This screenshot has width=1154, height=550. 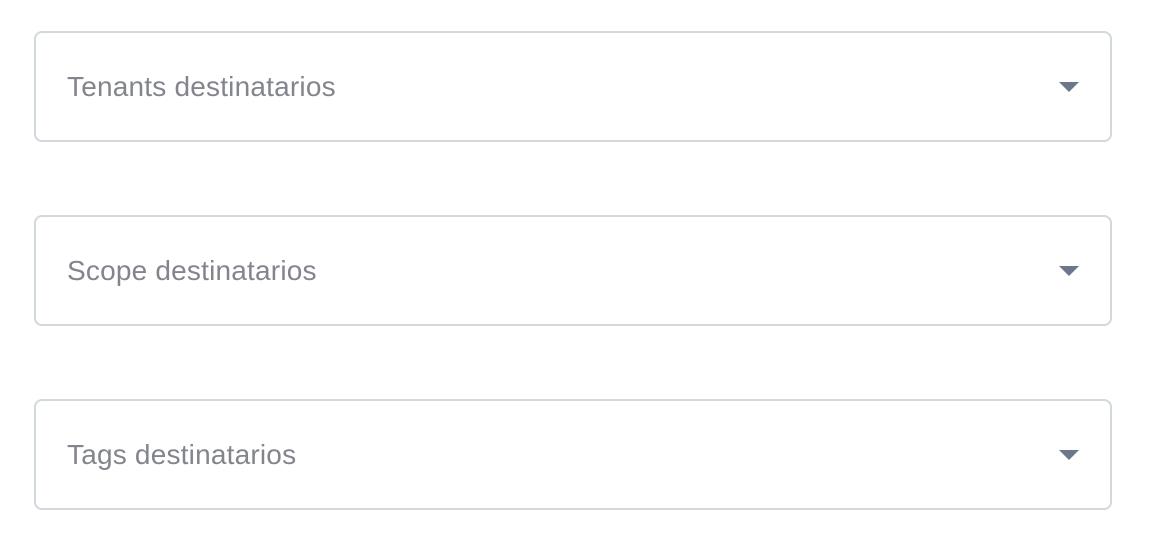 I want to click on tags-select-placeholder: Tags destinatarios, so click(x=182, y=454).